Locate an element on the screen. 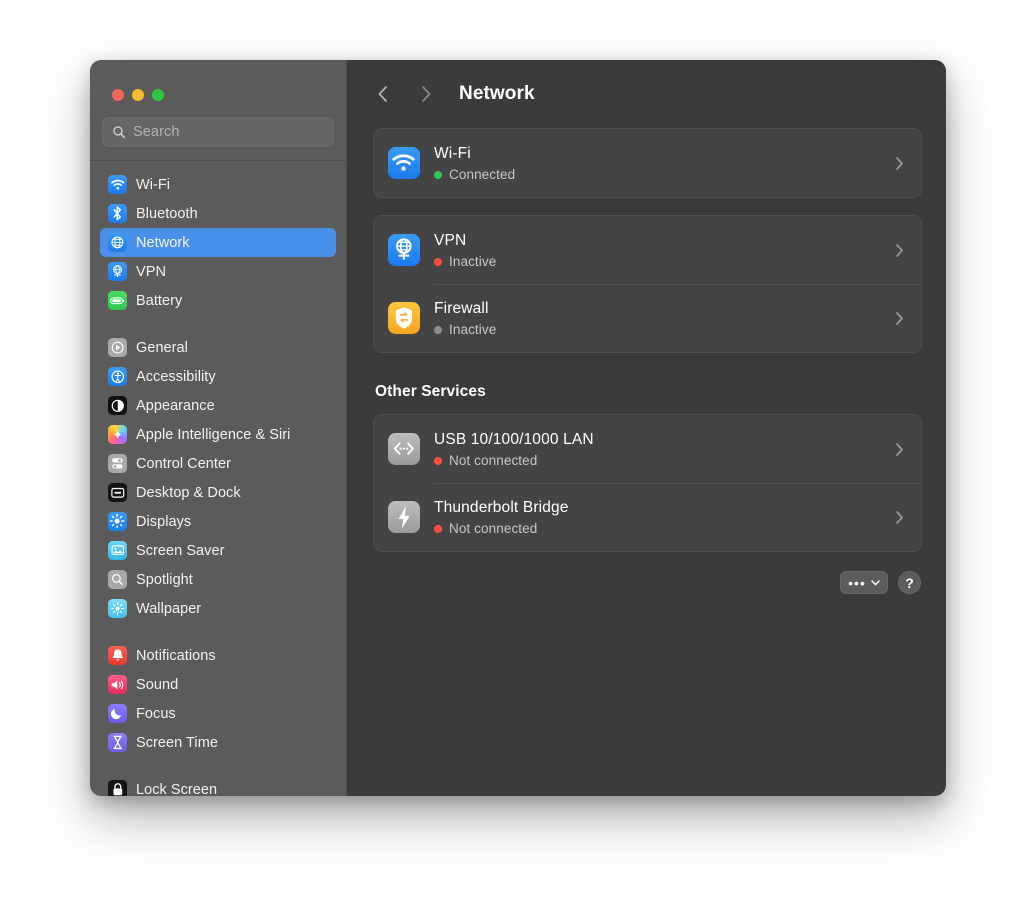 Image resolution: width=1024 pixels, height=902 pixels. sidebar-item-vpn: VPN is located at coordinates (218, 271).